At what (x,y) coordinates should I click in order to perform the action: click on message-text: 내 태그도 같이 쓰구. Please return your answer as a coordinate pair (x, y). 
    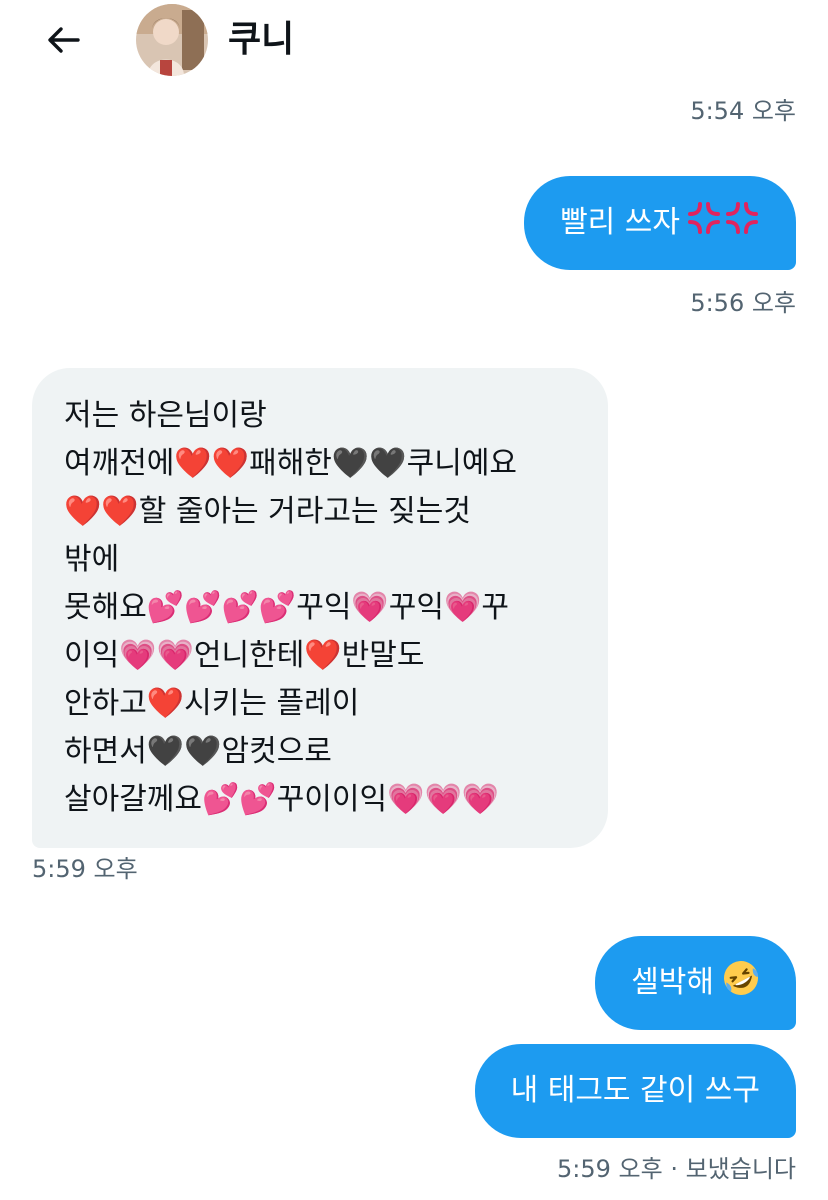
    Looking at the image, I should click on (635, 1090).